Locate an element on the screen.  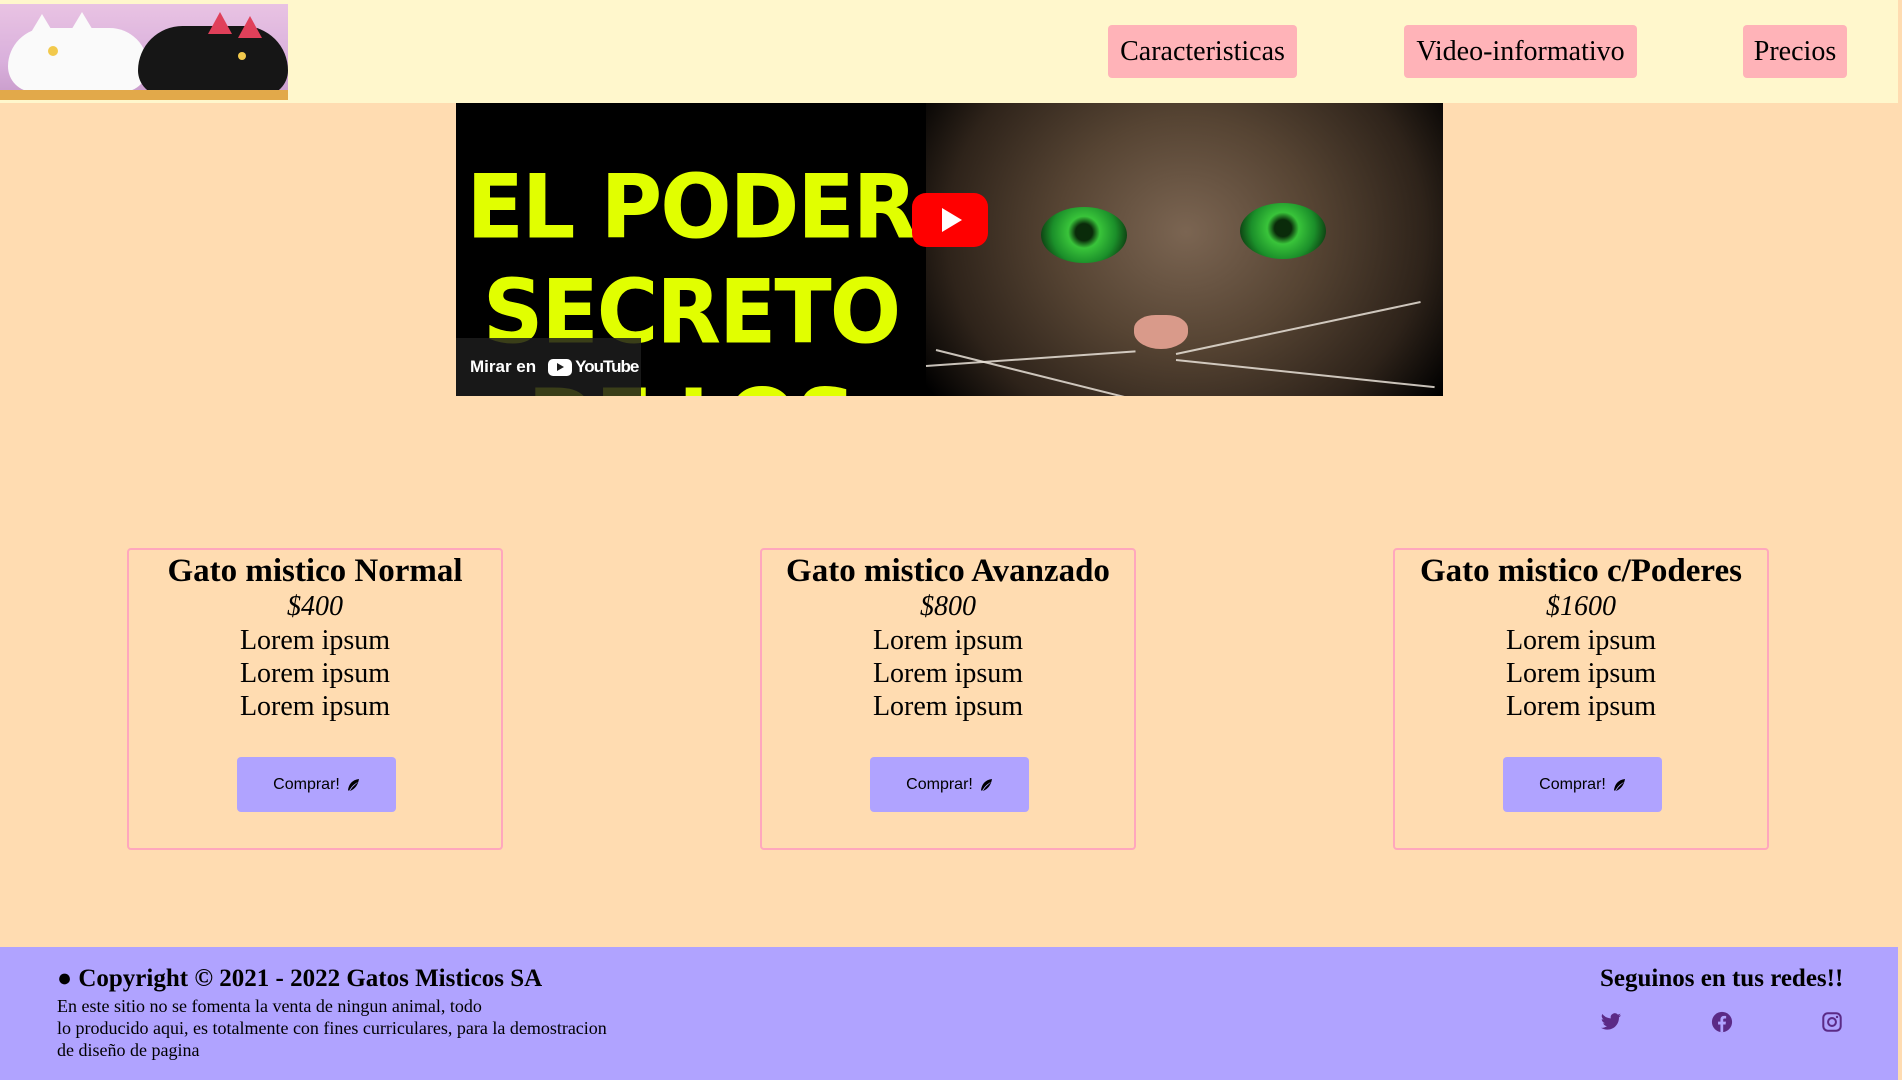
youtube-wordmark: YouTube is located at coordinates (607, 366).